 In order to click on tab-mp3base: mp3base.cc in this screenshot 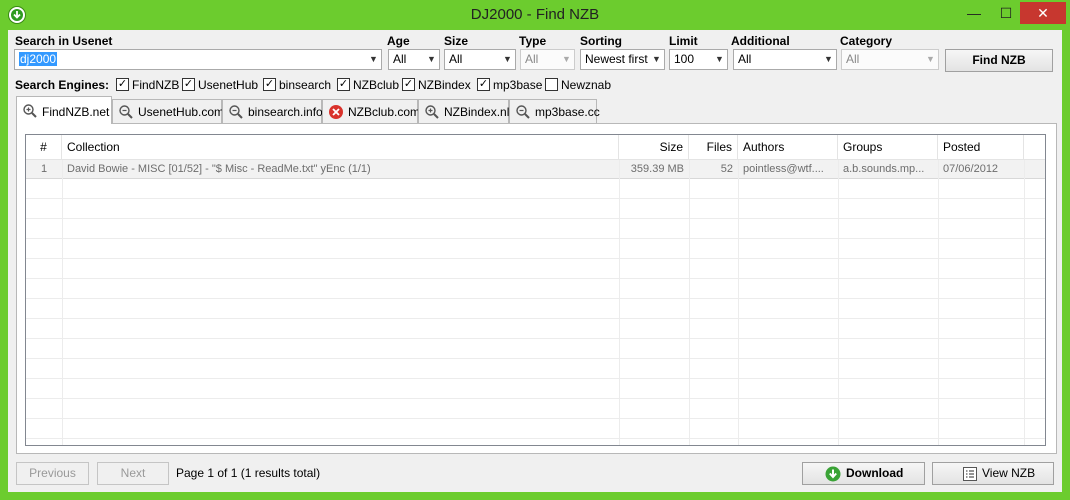, I will do `click(554, 111)`.